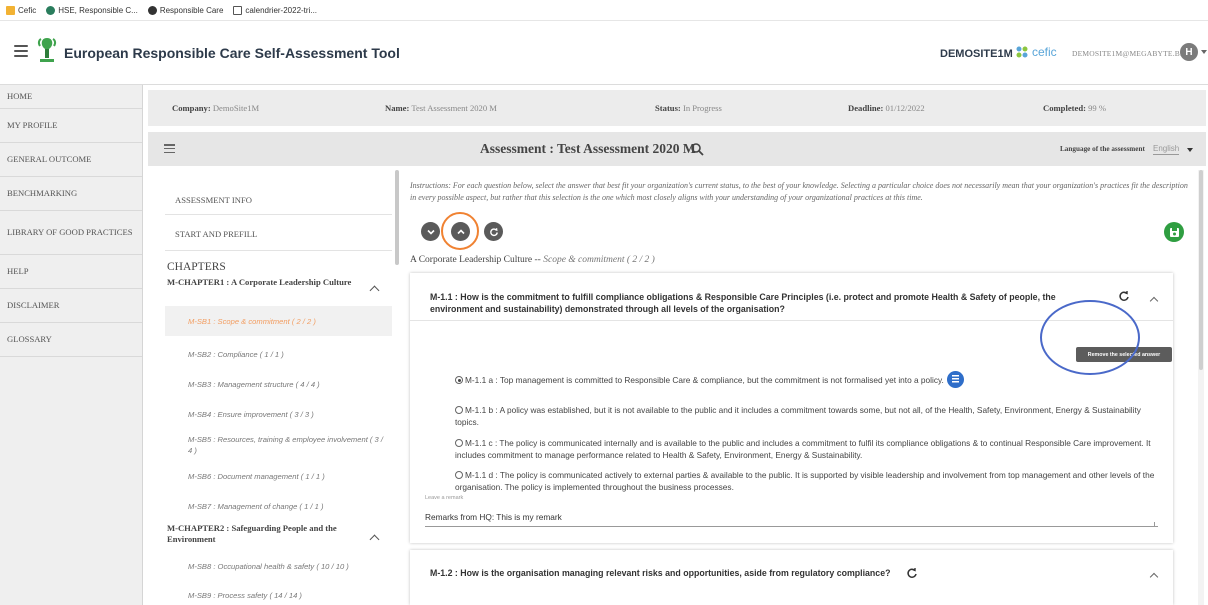  Describe the element at coordinates (71, 160) in the screenshot. I see `nav-item-general-outcome: GENERAL OUTCOME` at that location.